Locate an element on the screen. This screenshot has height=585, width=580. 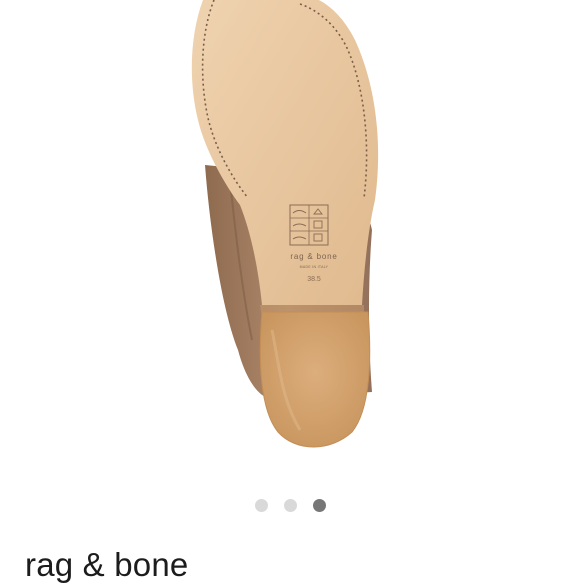
sole-brand-text: rag & bone is located at coordinates (313, 256).